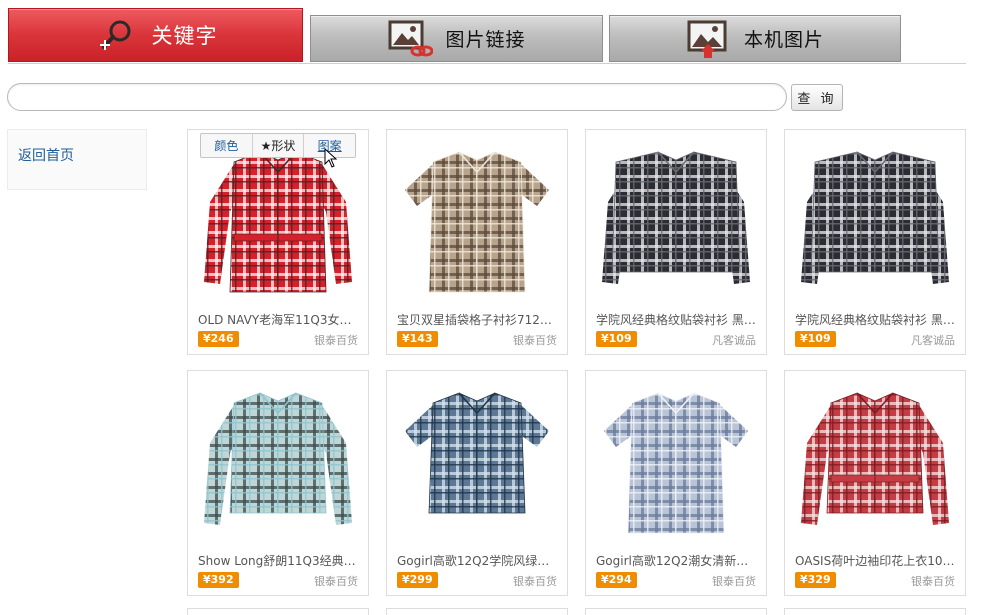 Image resolution: width=989 pixels, height=615 pixels. I want to click on filter-shape-button: ★形状, so click(279, 145).